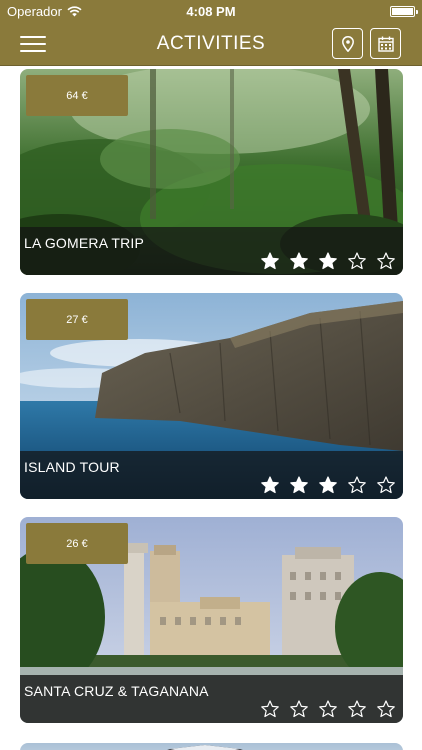  I want to click on activity-name: ISLAND TOUR, so click(72, 467).